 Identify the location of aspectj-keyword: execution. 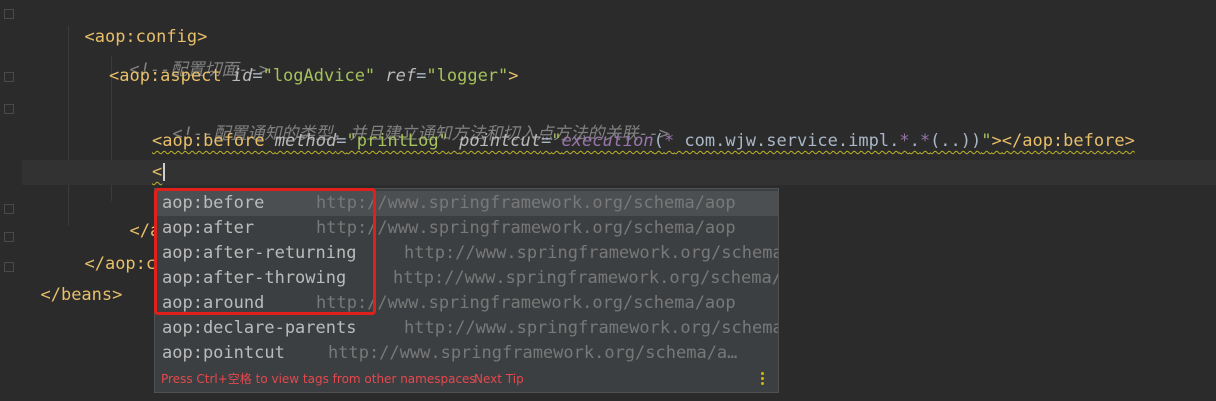
(607, 141).